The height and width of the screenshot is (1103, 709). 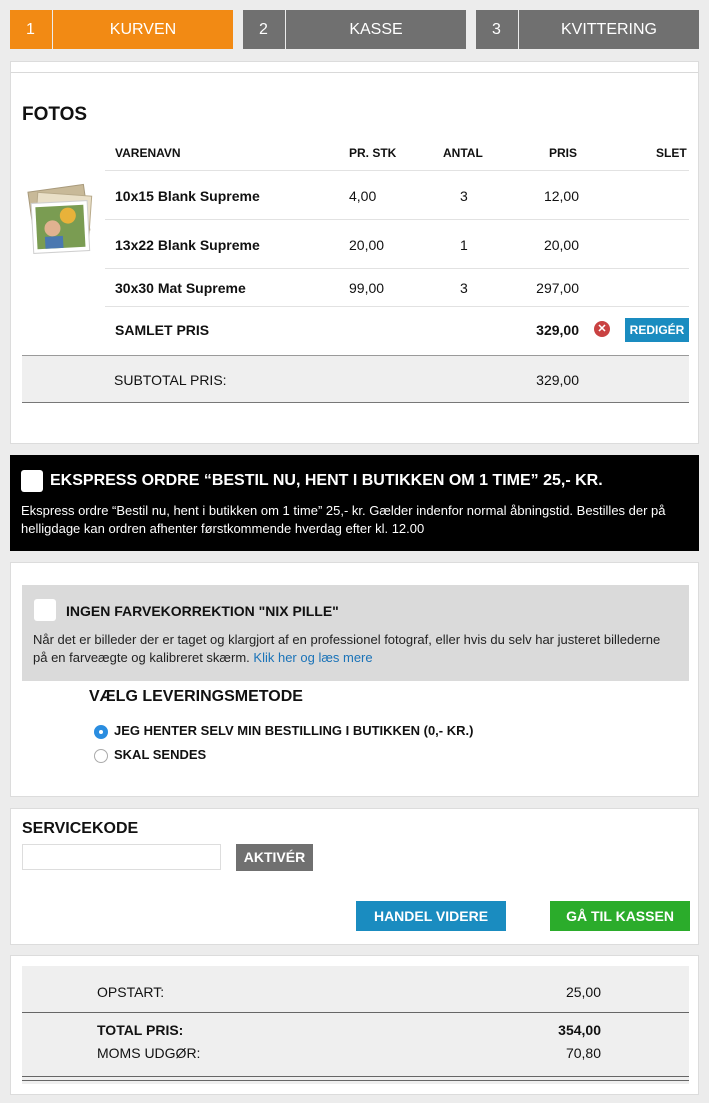 What do you see at coordinates (464, 245) in the screenshot?
I see `item-qty: 1` at bounding box center [464, 245].